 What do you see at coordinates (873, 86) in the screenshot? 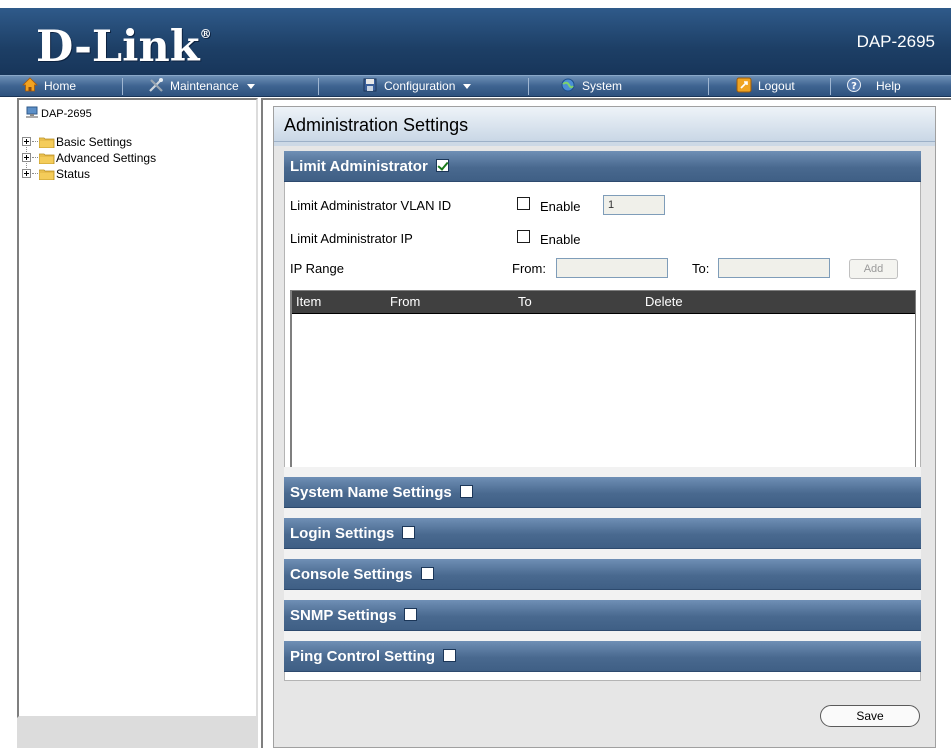
I see `menu-help: ? Help` at bounding box center [873, 86].